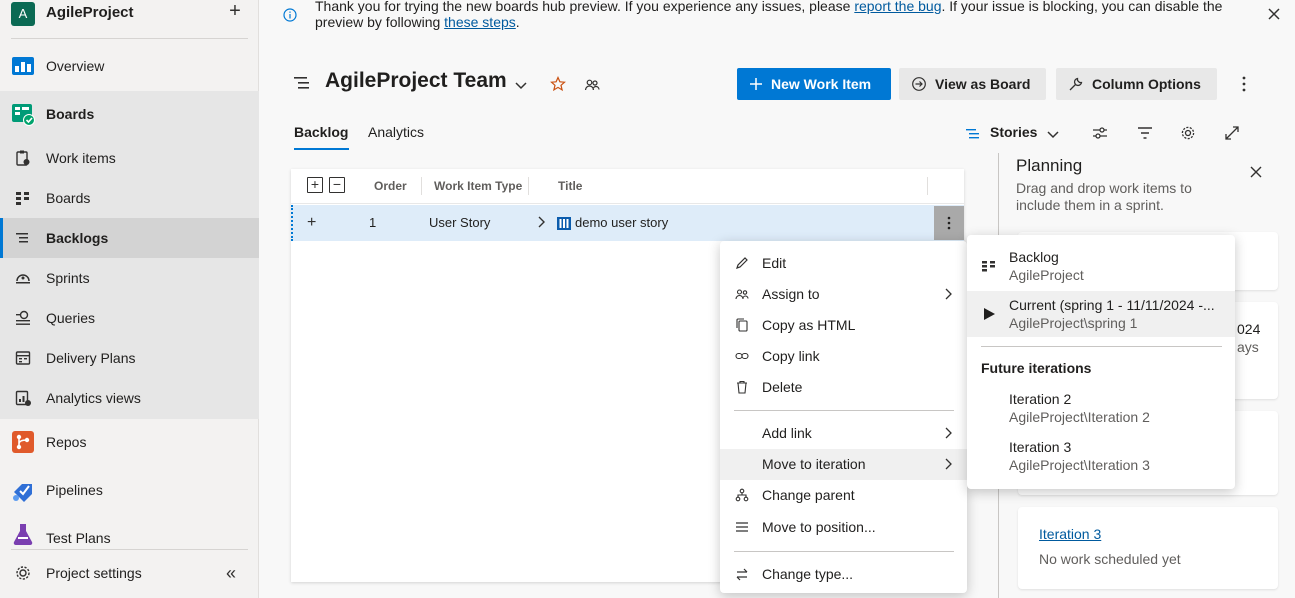 The width and height of the screenshot is (1295, 598). I want to click on sidebar-item-delivery-plans: Delivery Plans, so click(129, 358).